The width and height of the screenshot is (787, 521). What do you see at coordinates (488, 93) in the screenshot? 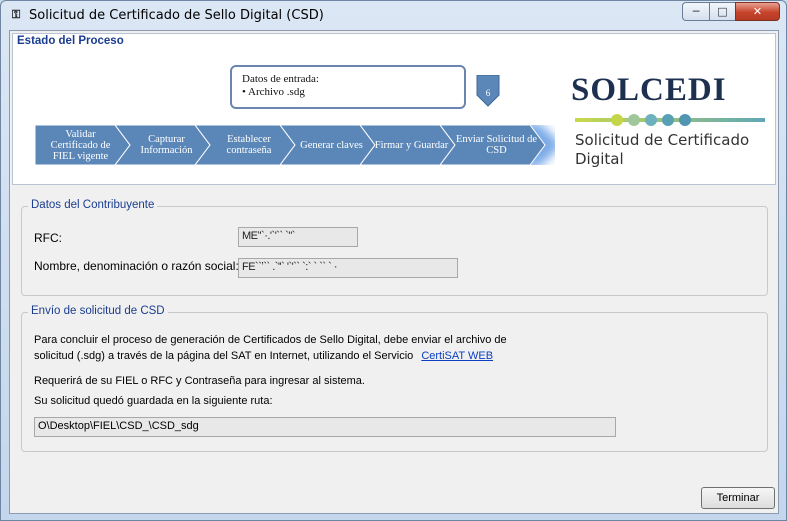
I see `step-marker-number: 6` at bounding box center [488, 93].